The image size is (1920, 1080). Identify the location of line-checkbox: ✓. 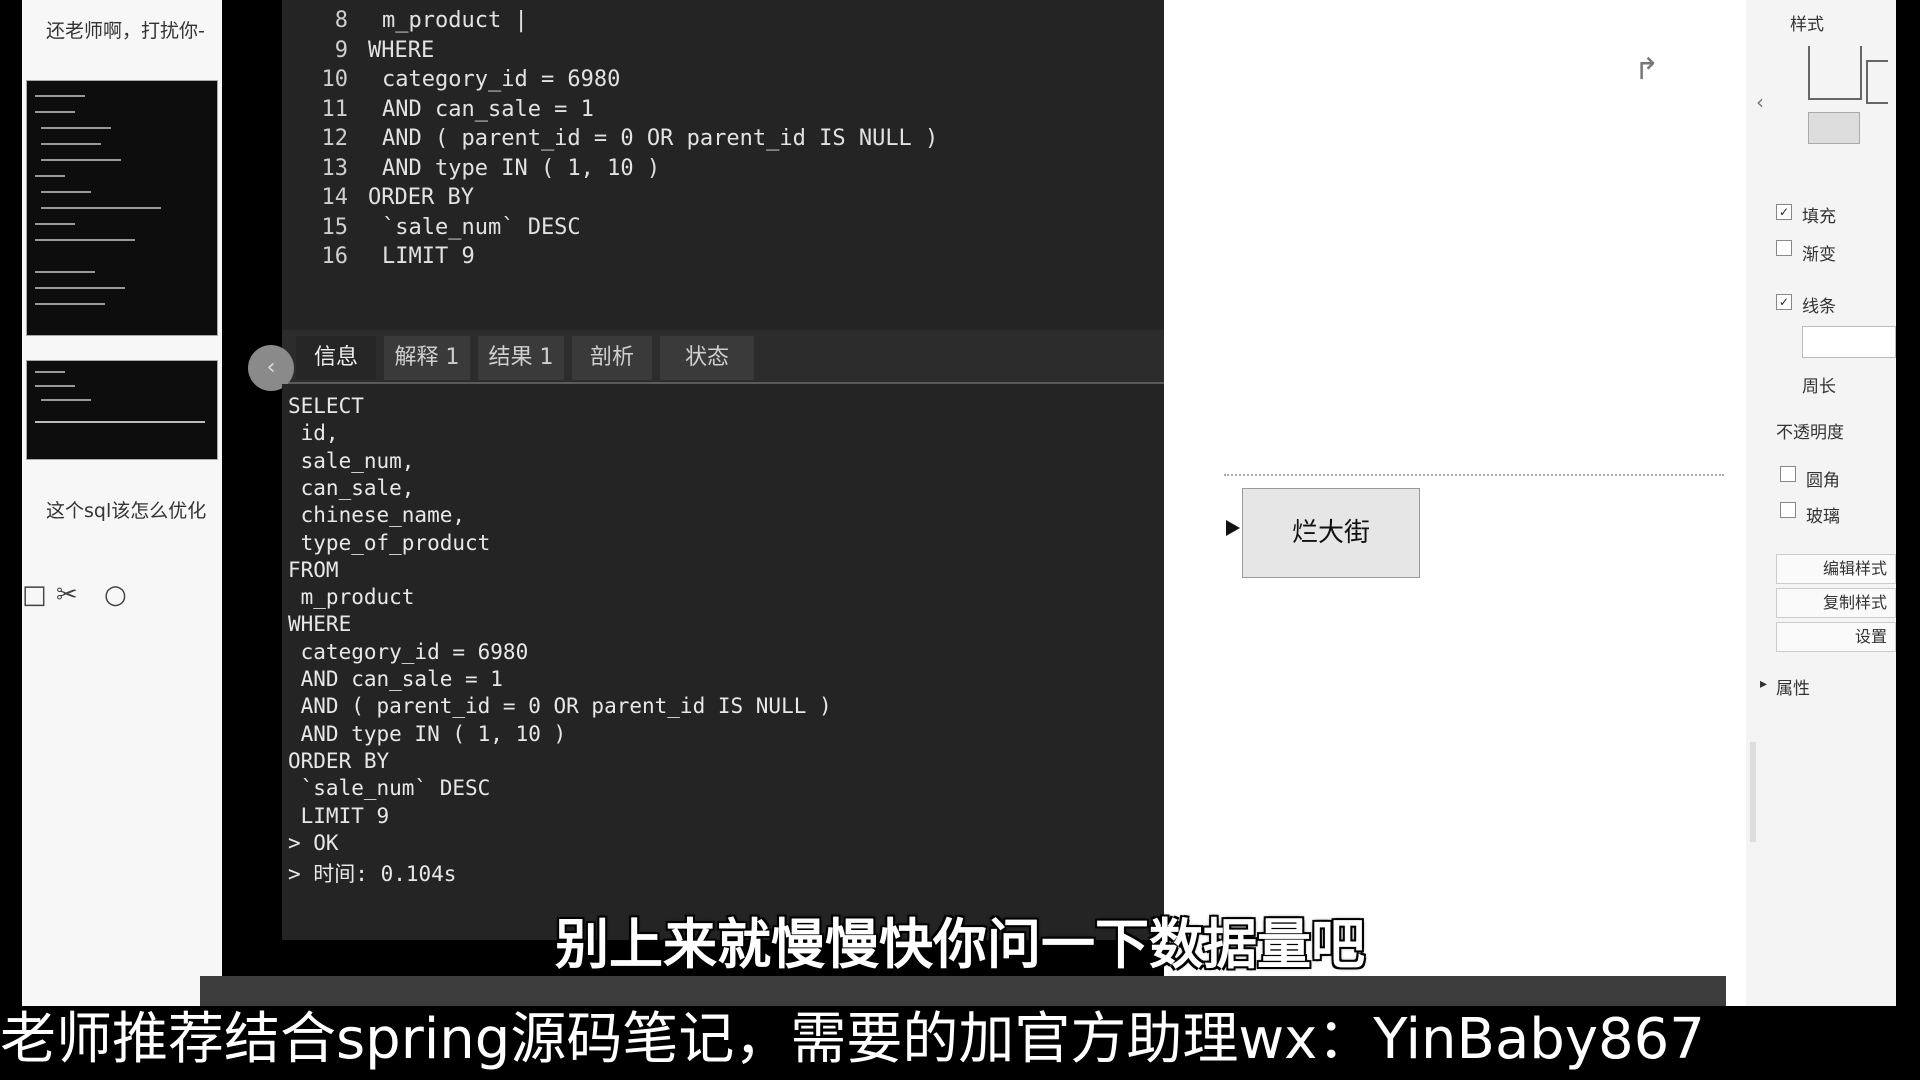
(1784, 302).